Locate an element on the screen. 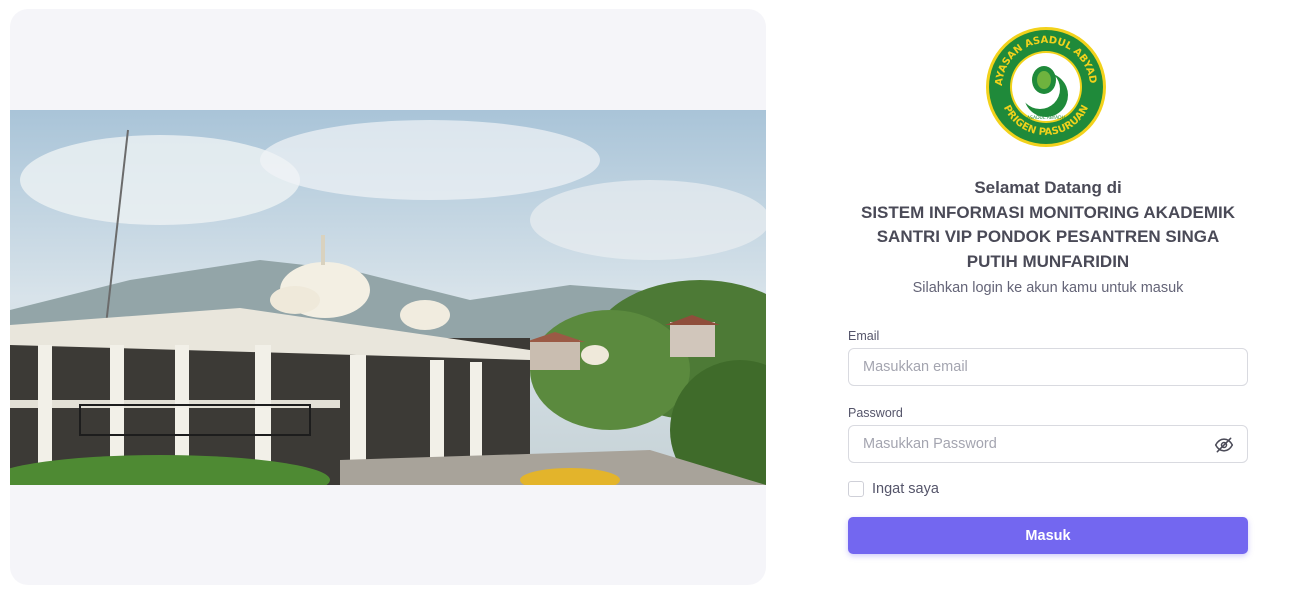  password-field is located at coordinates (1048, 444).